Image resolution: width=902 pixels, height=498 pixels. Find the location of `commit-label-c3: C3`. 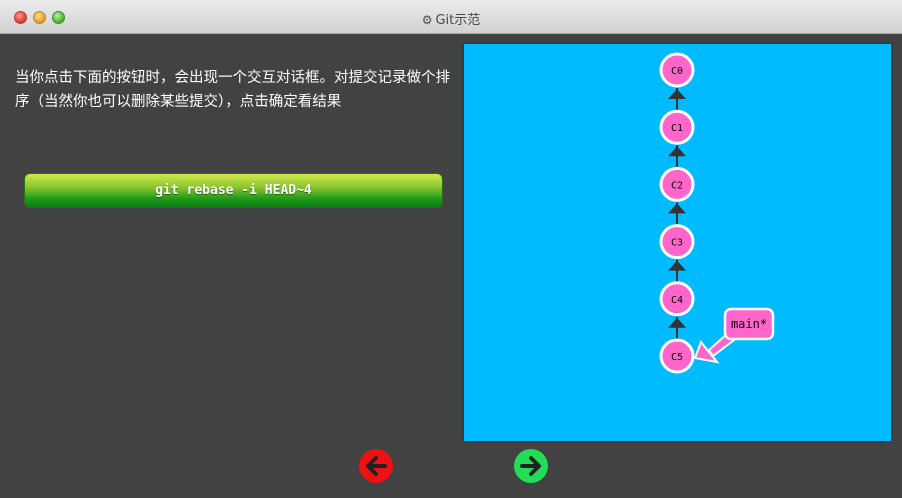

commit-label-c3: C3 is located at coordinates (677, 243).